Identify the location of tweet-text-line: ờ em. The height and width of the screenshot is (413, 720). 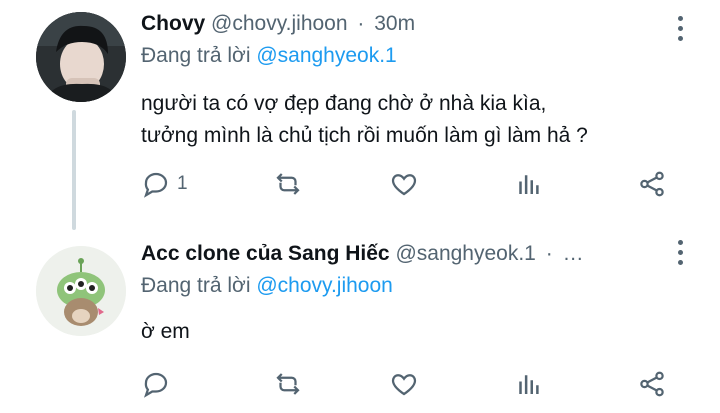
(165, 331).